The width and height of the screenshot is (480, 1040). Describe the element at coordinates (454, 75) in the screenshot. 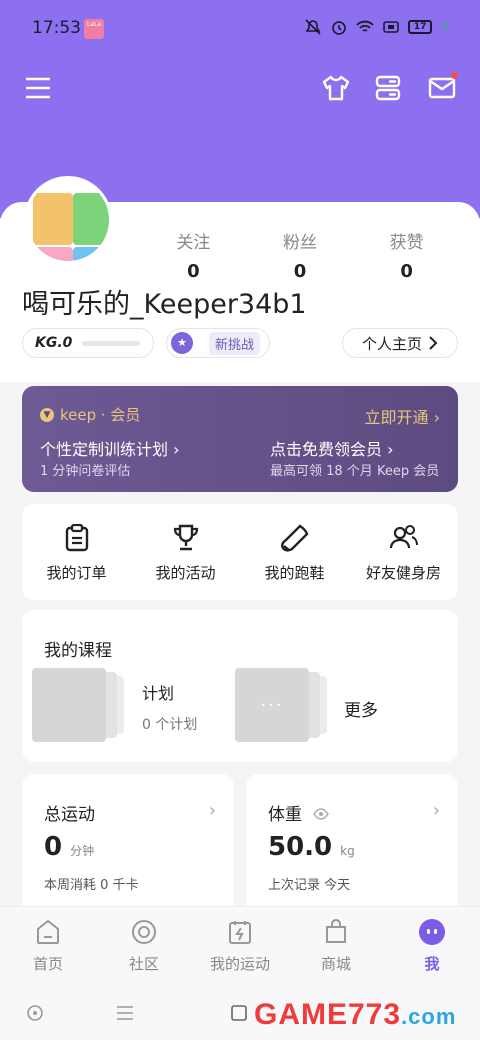

I see `notification-dot` at that location.